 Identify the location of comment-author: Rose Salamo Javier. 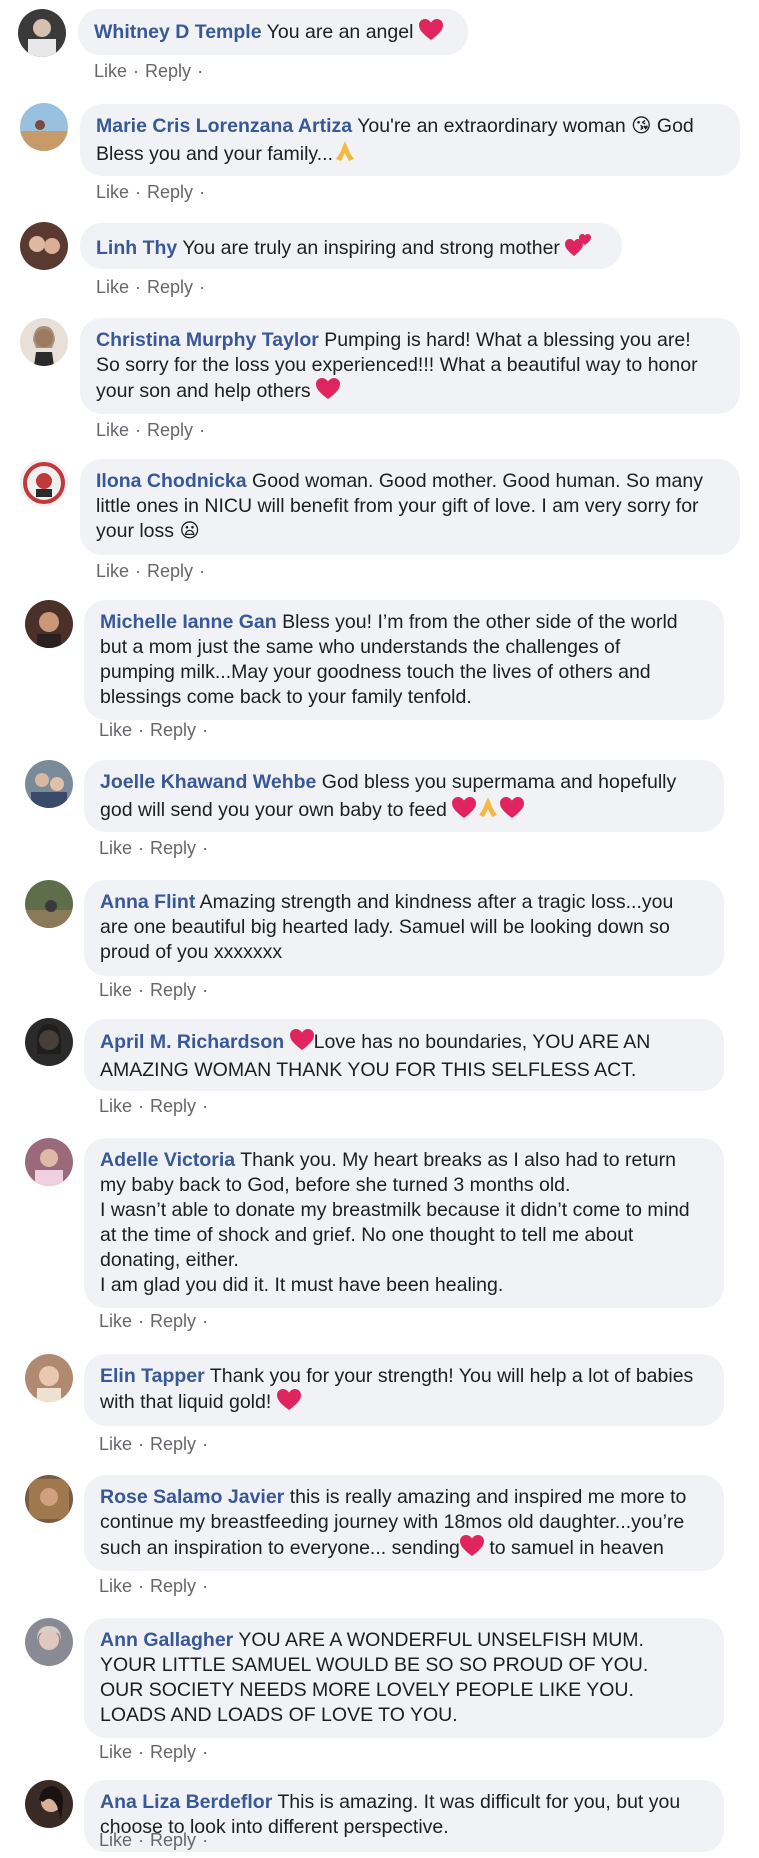
(192, 1497).